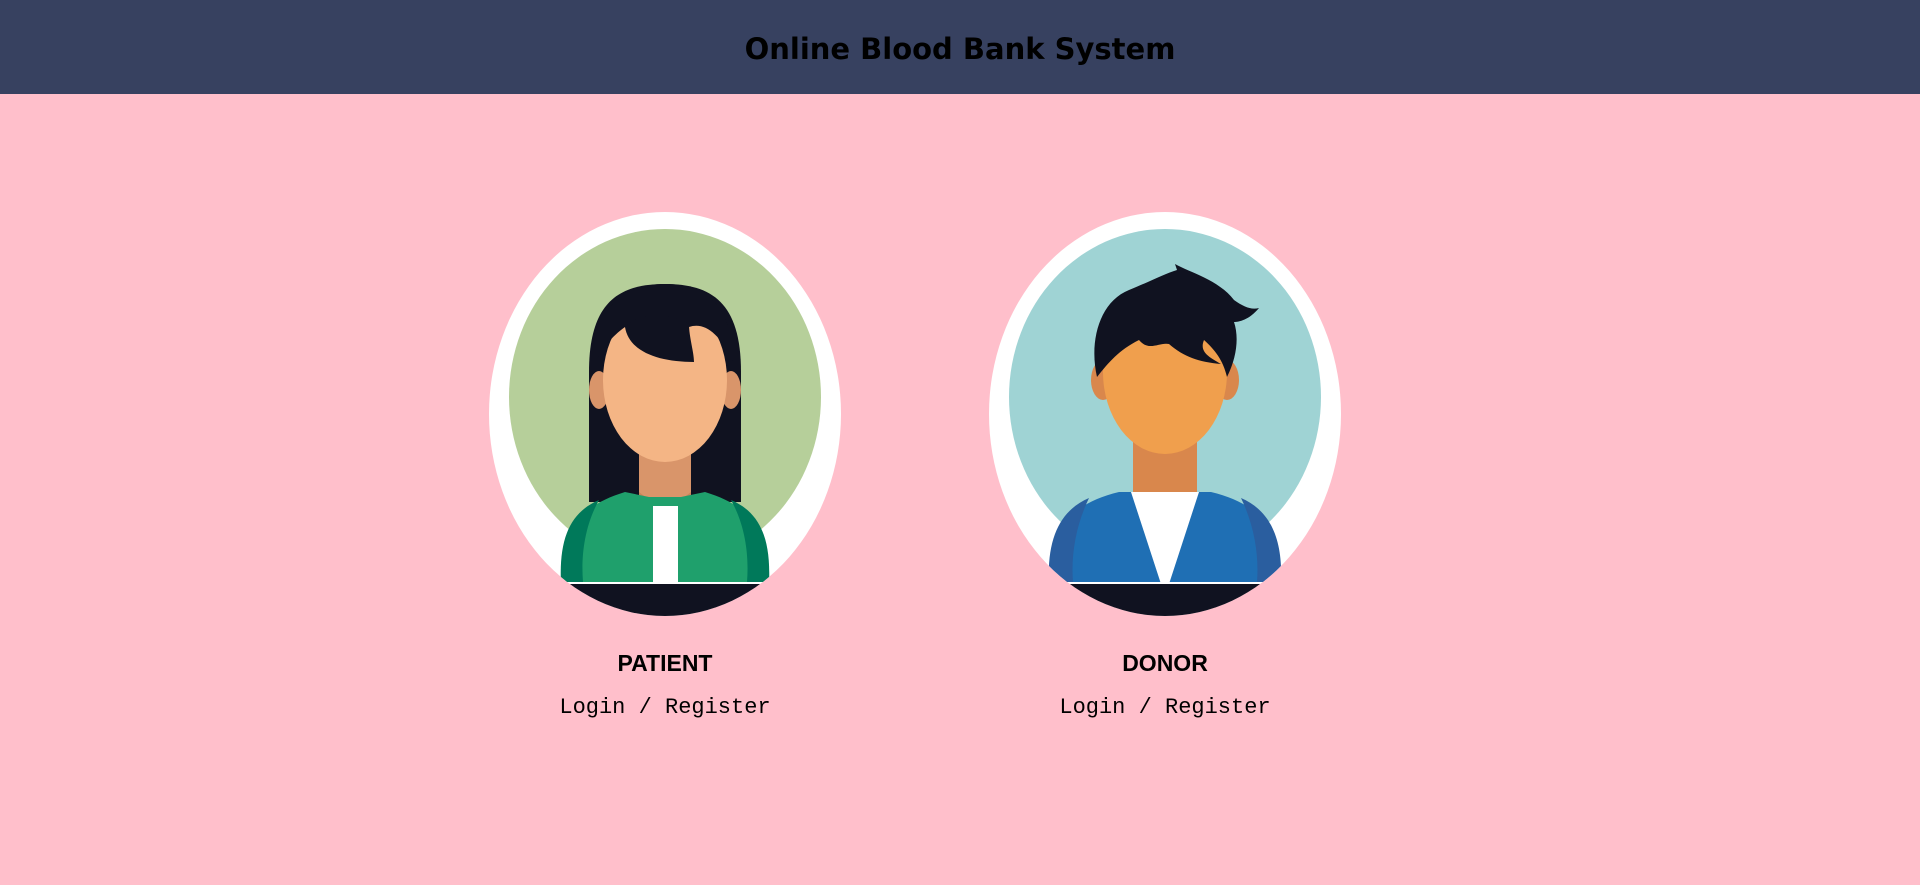 The image size is (1920, 885). Describe the element at coordinates (1164, 707) in the screenshot. I see `donor-login-register-link: Login / Register` at that location.